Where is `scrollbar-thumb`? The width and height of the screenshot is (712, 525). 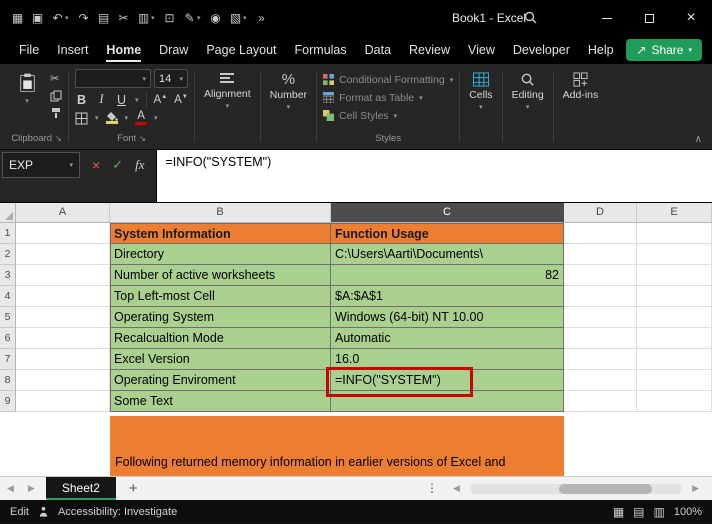 scrollbar-thumb is located at coordinates (606, 488).